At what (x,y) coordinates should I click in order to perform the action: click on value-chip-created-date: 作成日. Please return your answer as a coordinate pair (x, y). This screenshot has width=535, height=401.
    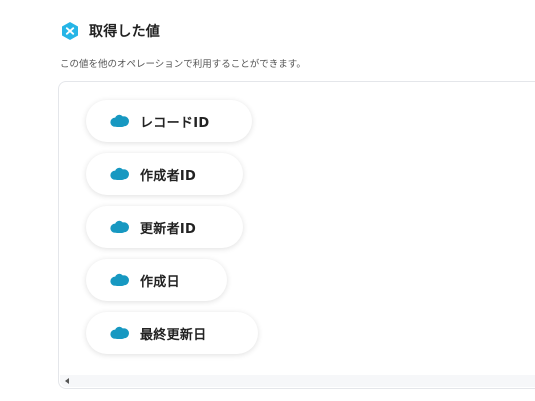
    Looking at the image, I should click on (156, 280).